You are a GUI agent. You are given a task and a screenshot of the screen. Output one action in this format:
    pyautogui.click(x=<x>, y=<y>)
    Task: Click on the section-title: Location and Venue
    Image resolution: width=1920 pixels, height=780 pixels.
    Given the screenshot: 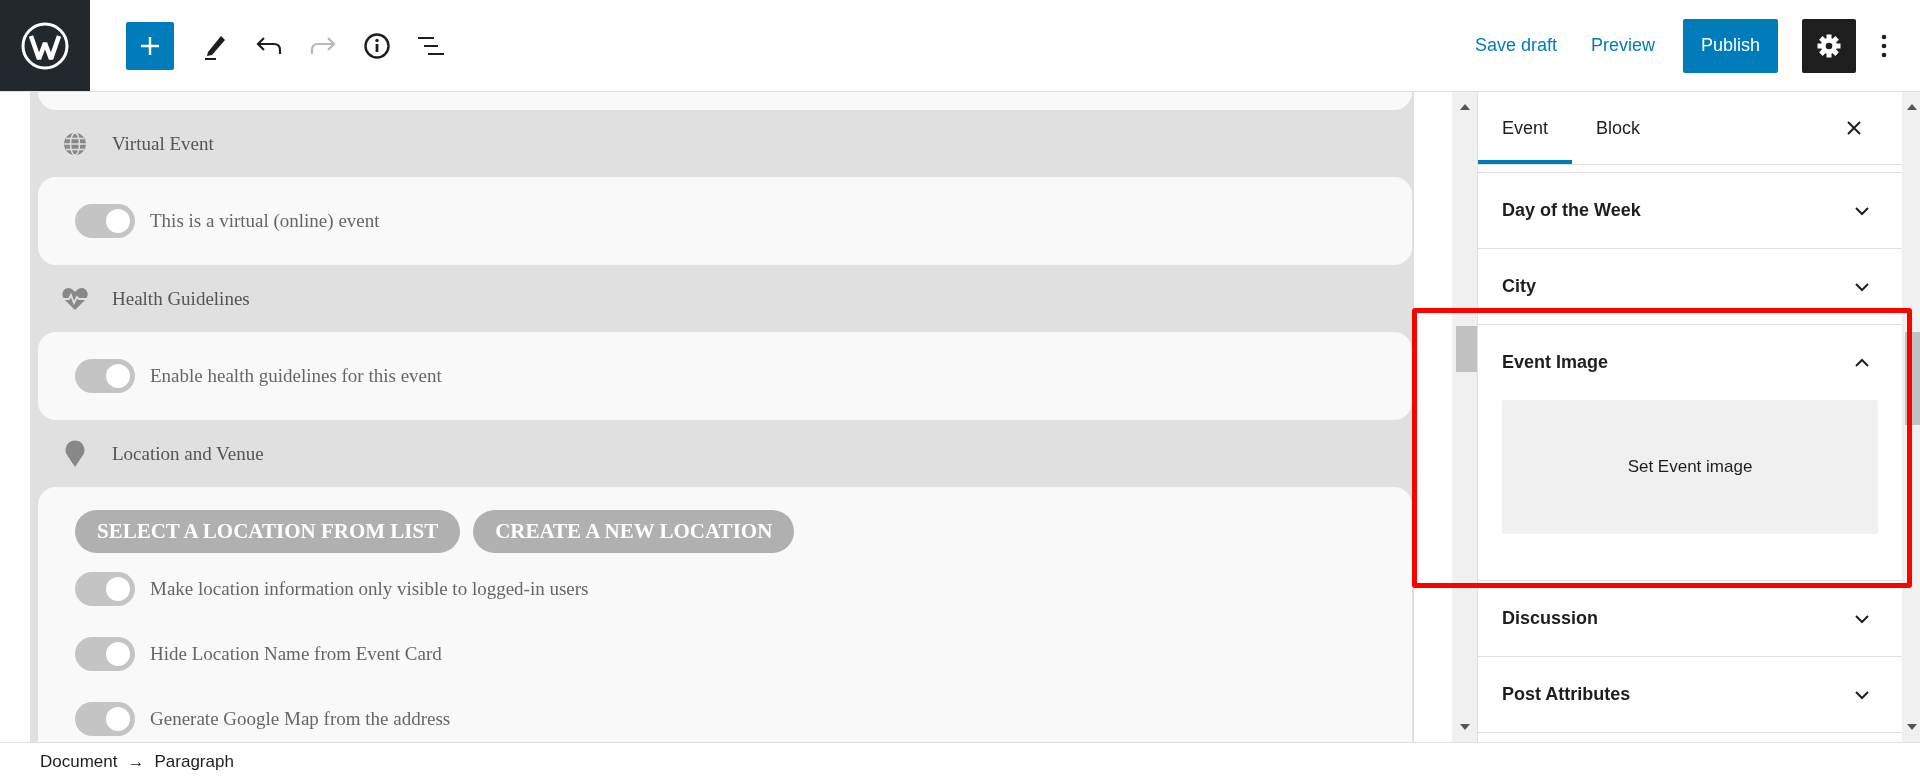 What is the action you would take?
    pyautogui.click(x=188, y=453)
    